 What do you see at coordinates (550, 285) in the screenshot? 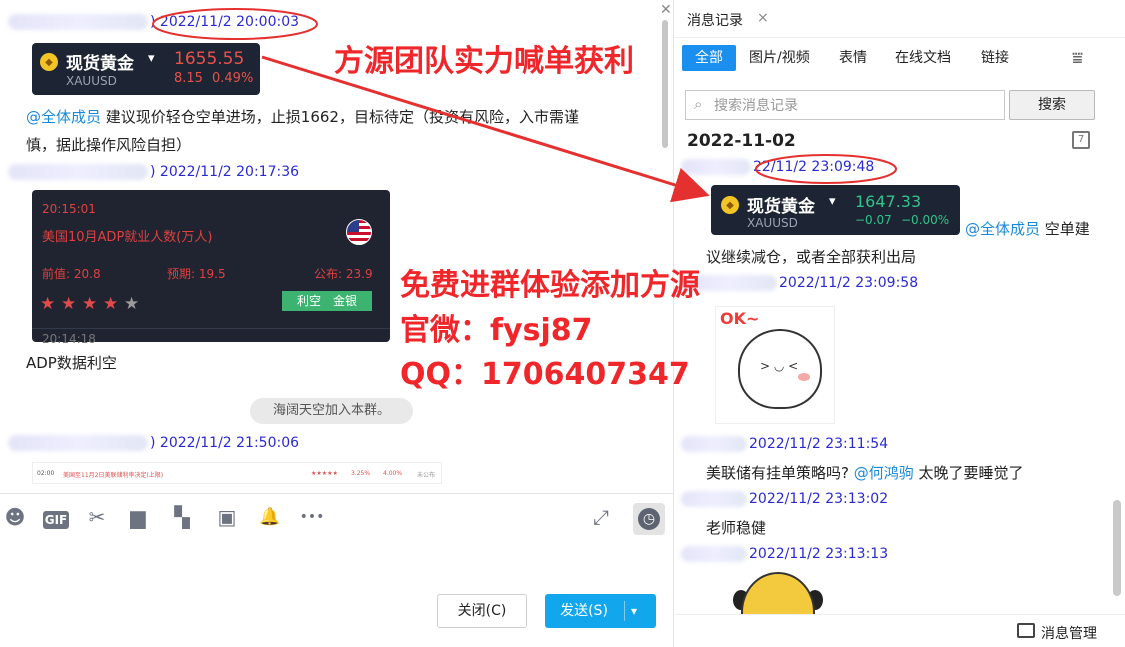
I see `promo-line: 免费进群体验添加方源` at bounding box center [550, 285].